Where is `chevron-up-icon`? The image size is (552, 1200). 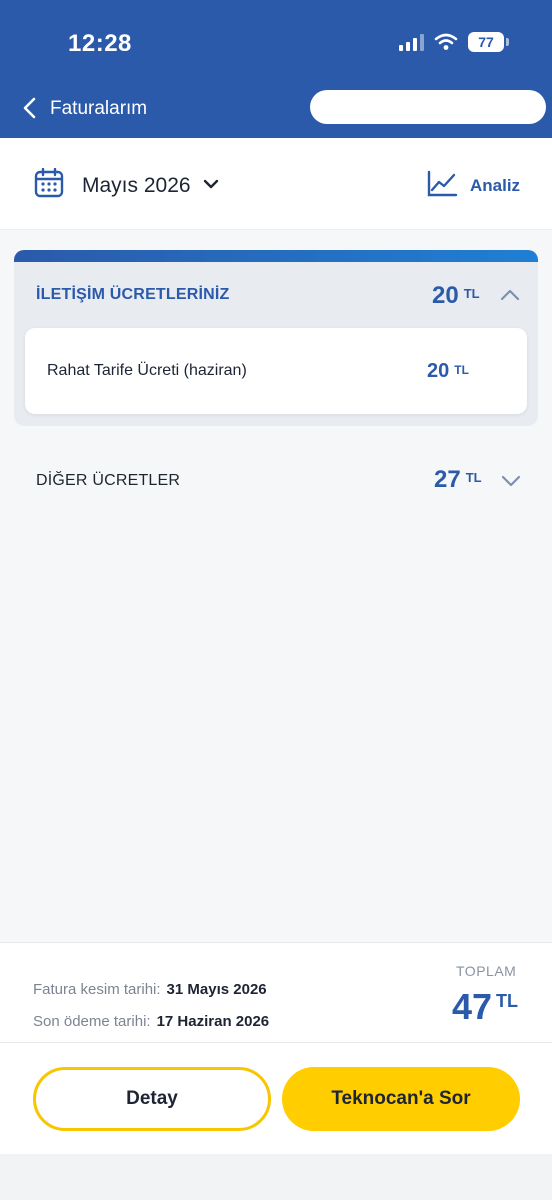
chevron-up-icon is located at coordinates (510, 295).